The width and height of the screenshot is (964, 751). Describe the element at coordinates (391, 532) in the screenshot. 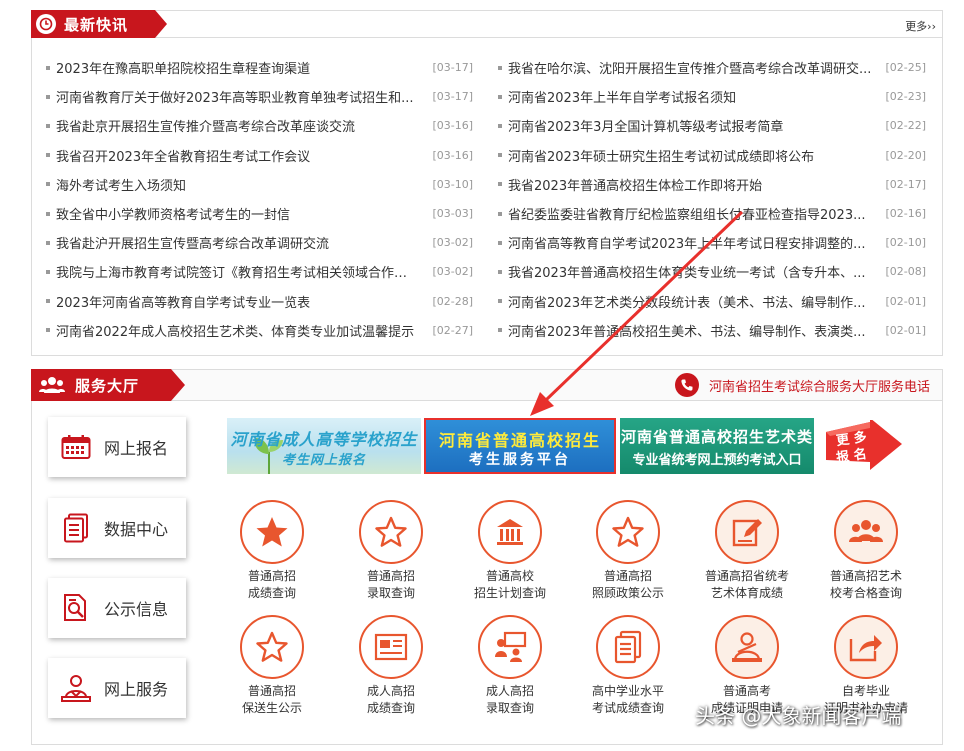

I see `star-outline-icon` at that location.